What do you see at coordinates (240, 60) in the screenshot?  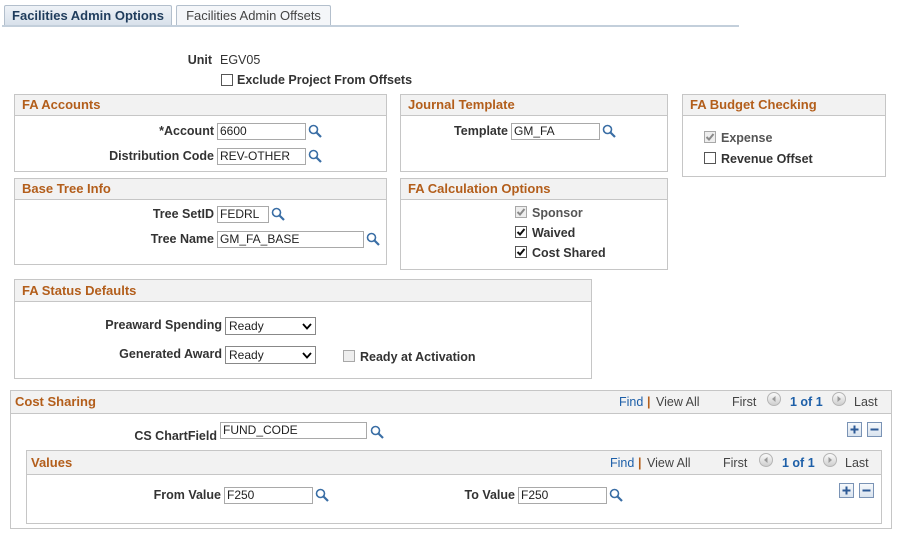 I see `unit-value: EGV05` at bounding box center [240, 60].